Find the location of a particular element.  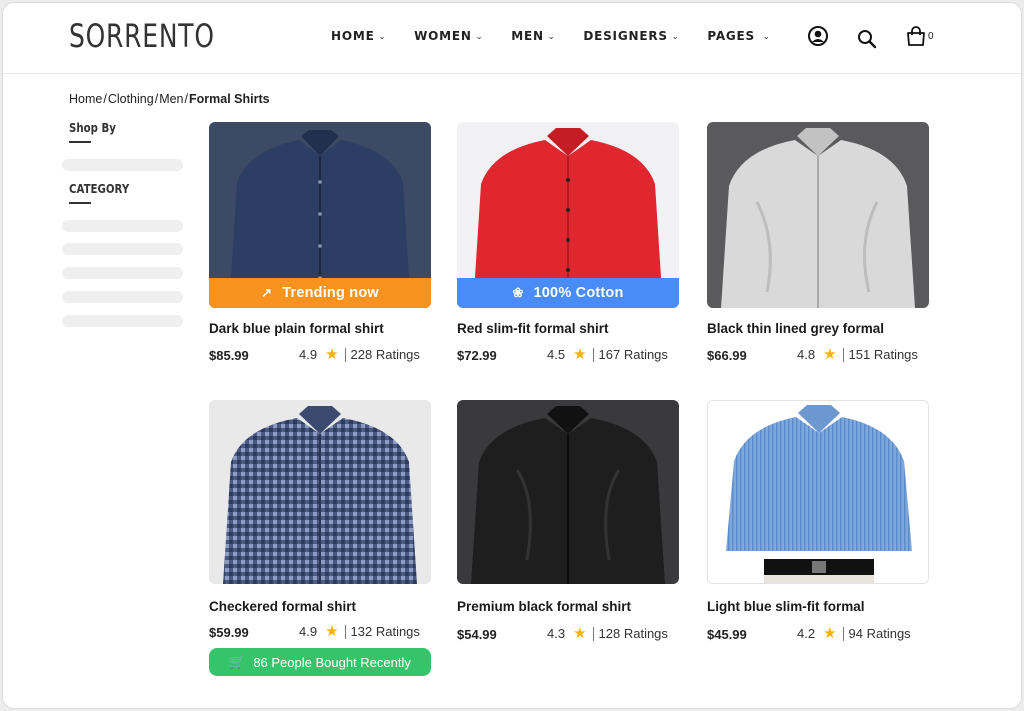

breadcrumb-men: Men is located at coordinates (171, 99).